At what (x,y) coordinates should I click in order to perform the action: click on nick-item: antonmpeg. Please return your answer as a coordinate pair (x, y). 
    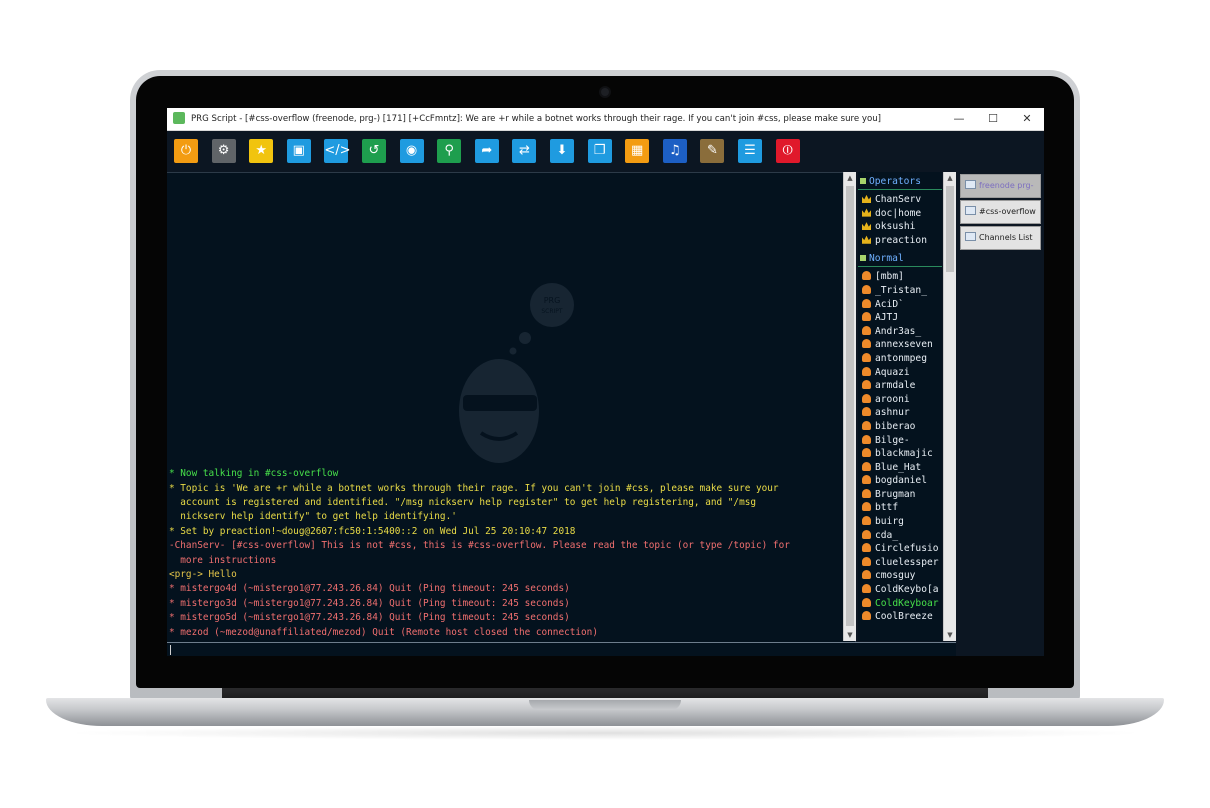
    Looking at the image, I should click on (900, 359).